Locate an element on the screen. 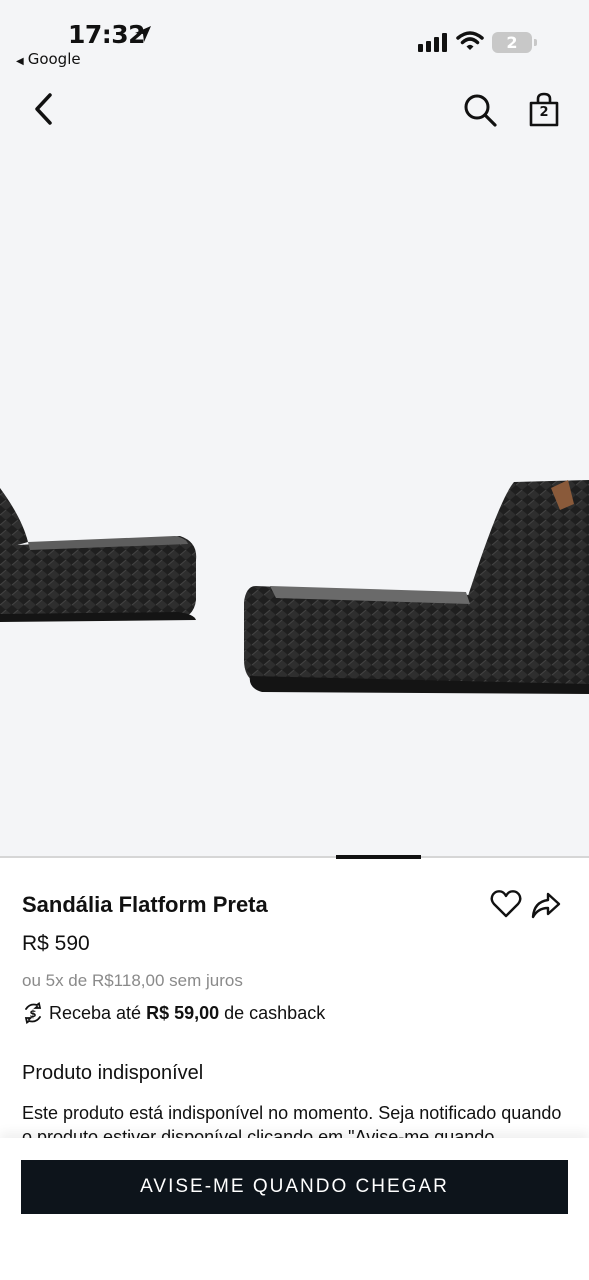 The width and height of the screenshot is (589, 1280). signal-icon is located at coordinates (432, 42).